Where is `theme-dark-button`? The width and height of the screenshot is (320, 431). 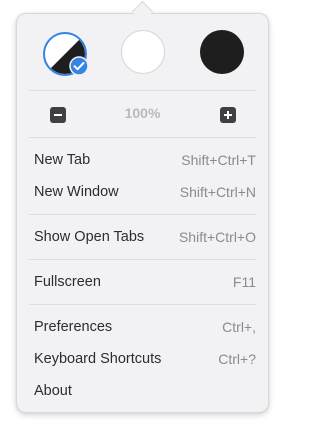 theme-dark-button is located at coordinates (222, 52).